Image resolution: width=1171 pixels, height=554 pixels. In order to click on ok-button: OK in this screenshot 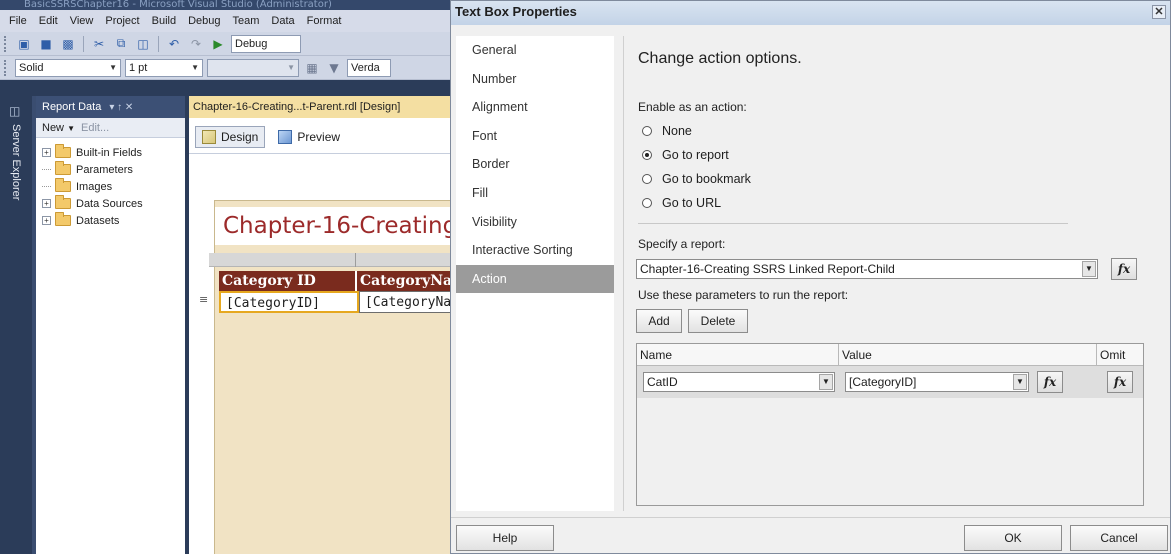, I will do `click(1013, 538)`.